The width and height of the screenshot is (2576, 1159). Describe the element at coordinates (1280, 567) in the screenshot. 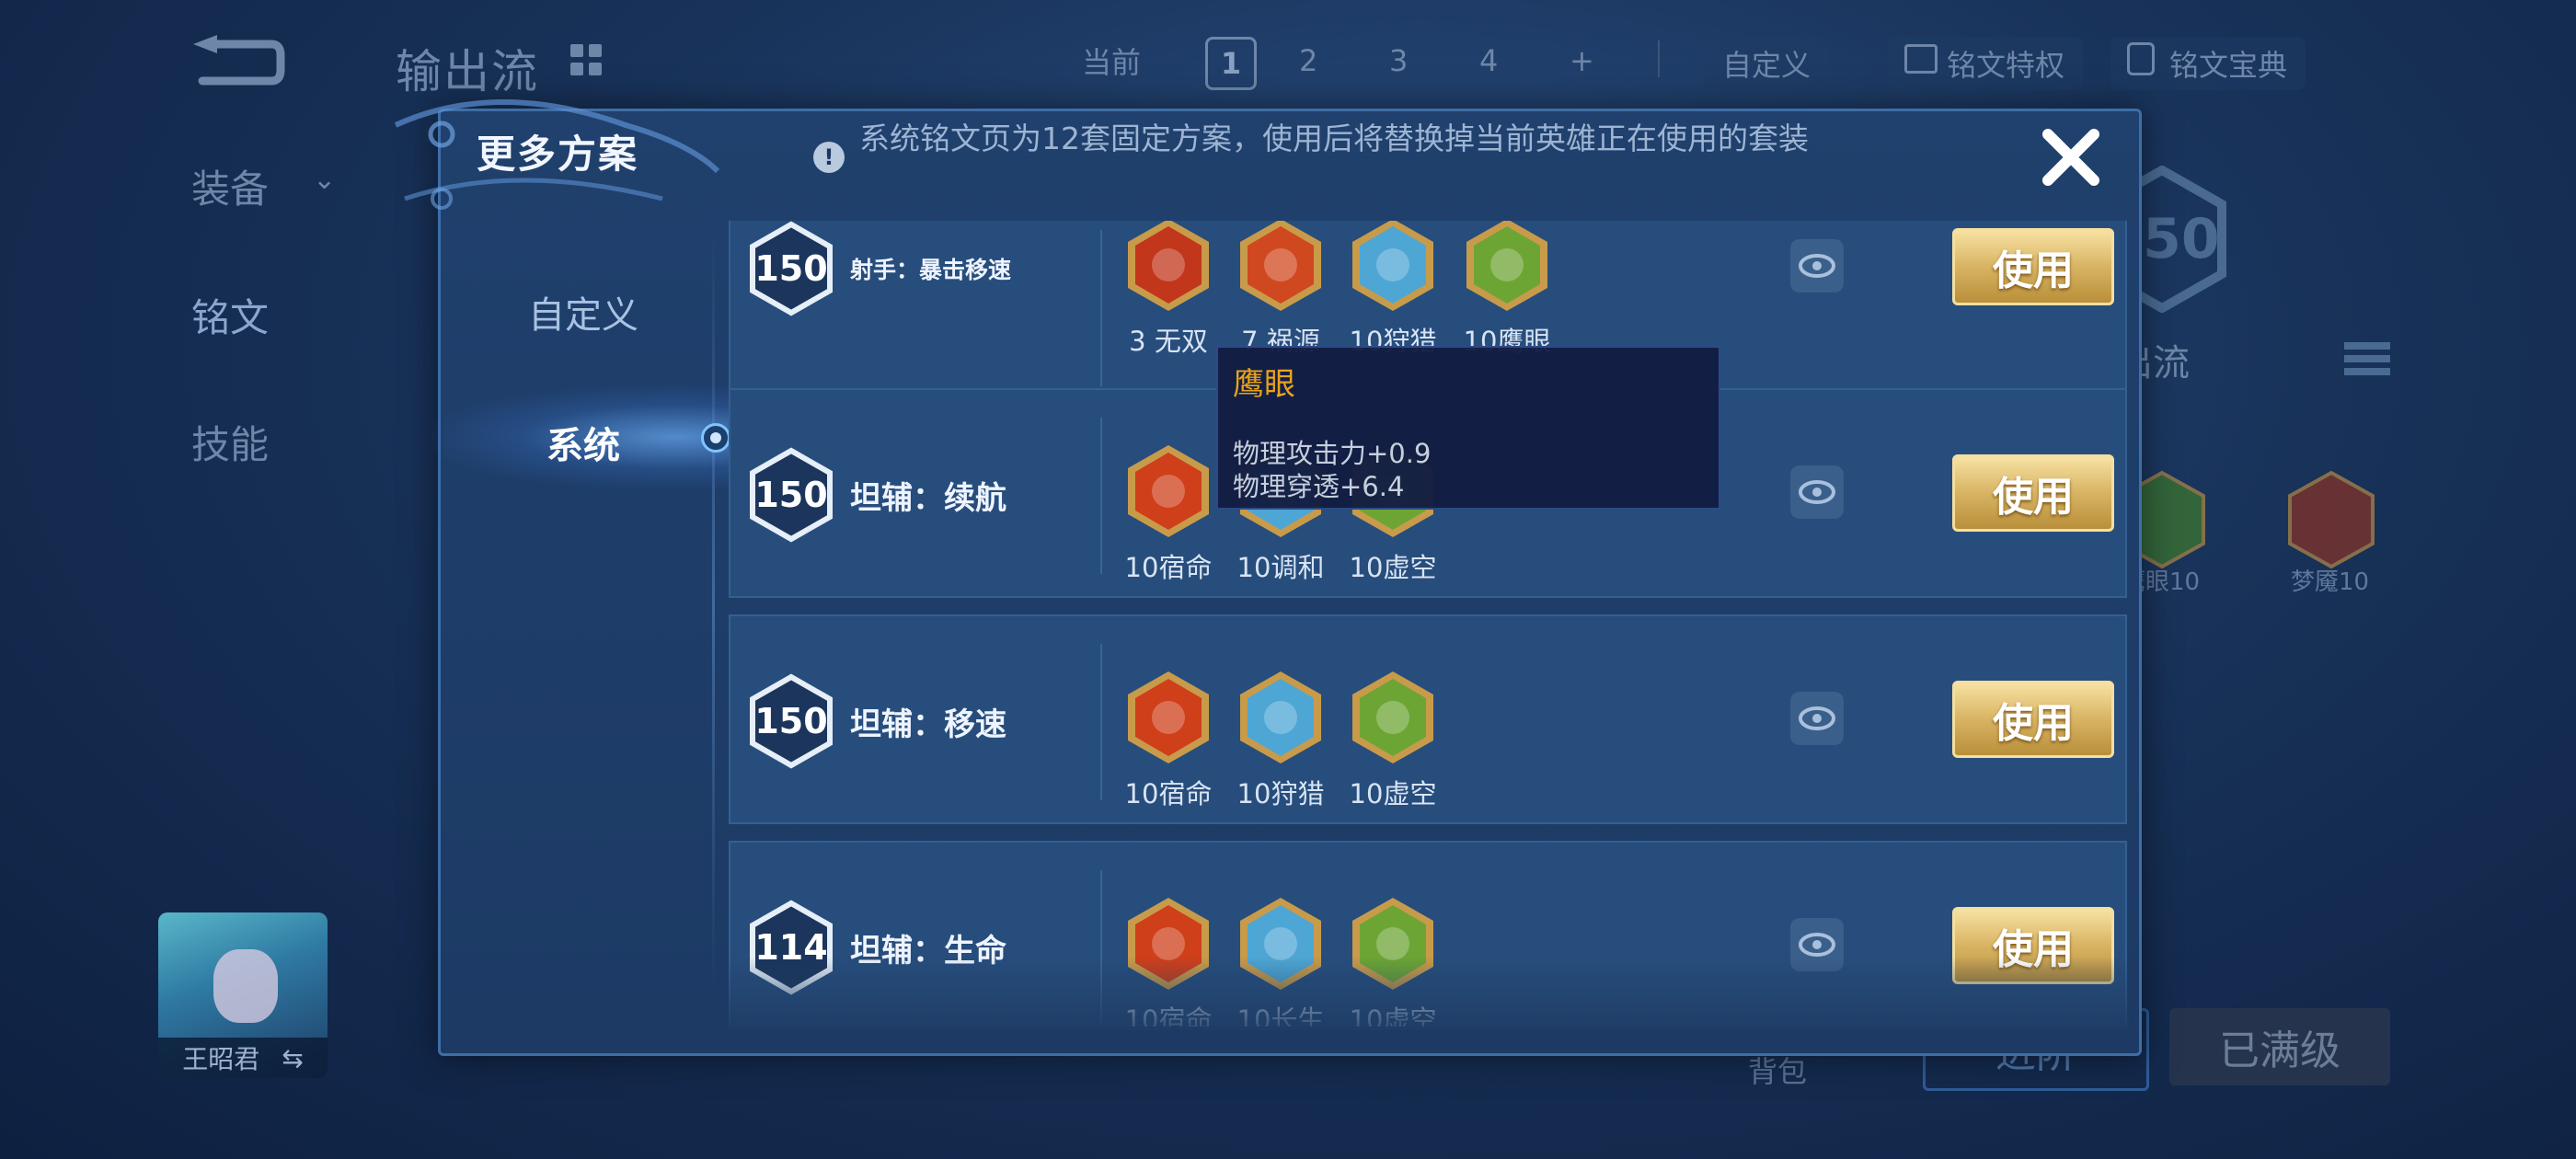

I see `rune-label: 10调和` at that location.